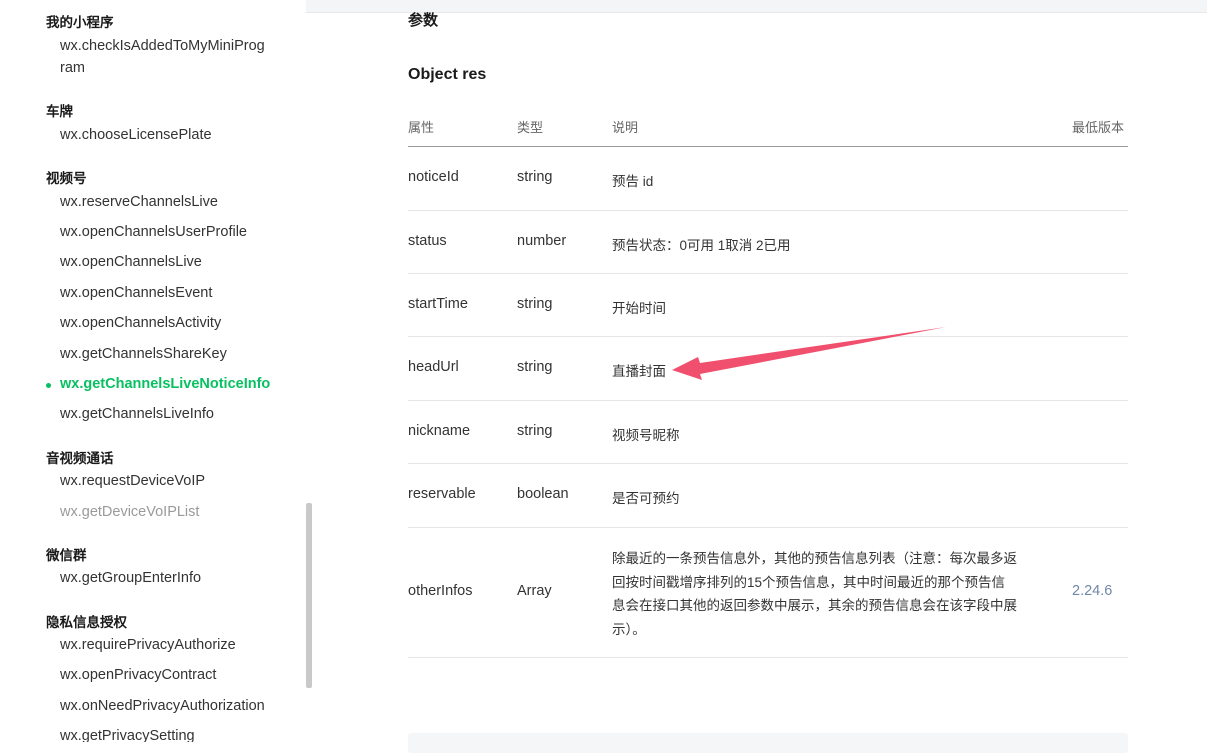 The width and height of the screenshot is (1207, 753). Describe the element at coordinates (542, 241) in the screenshot. I see `cell-type: number` at that location.